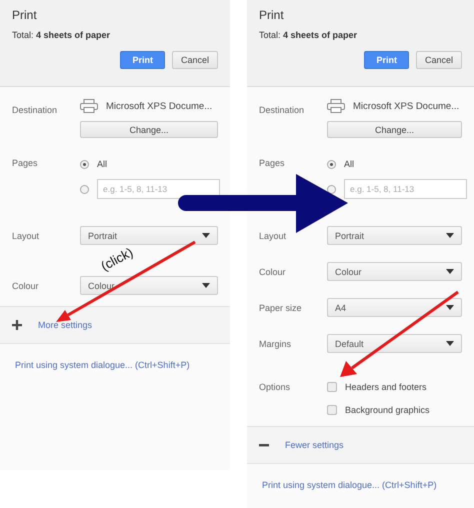 The height and width of the screenshot is (508, 474). Describe the element at coordinates (387, 409) in the screenshot. I see `option-label: Background graphics` at that location.